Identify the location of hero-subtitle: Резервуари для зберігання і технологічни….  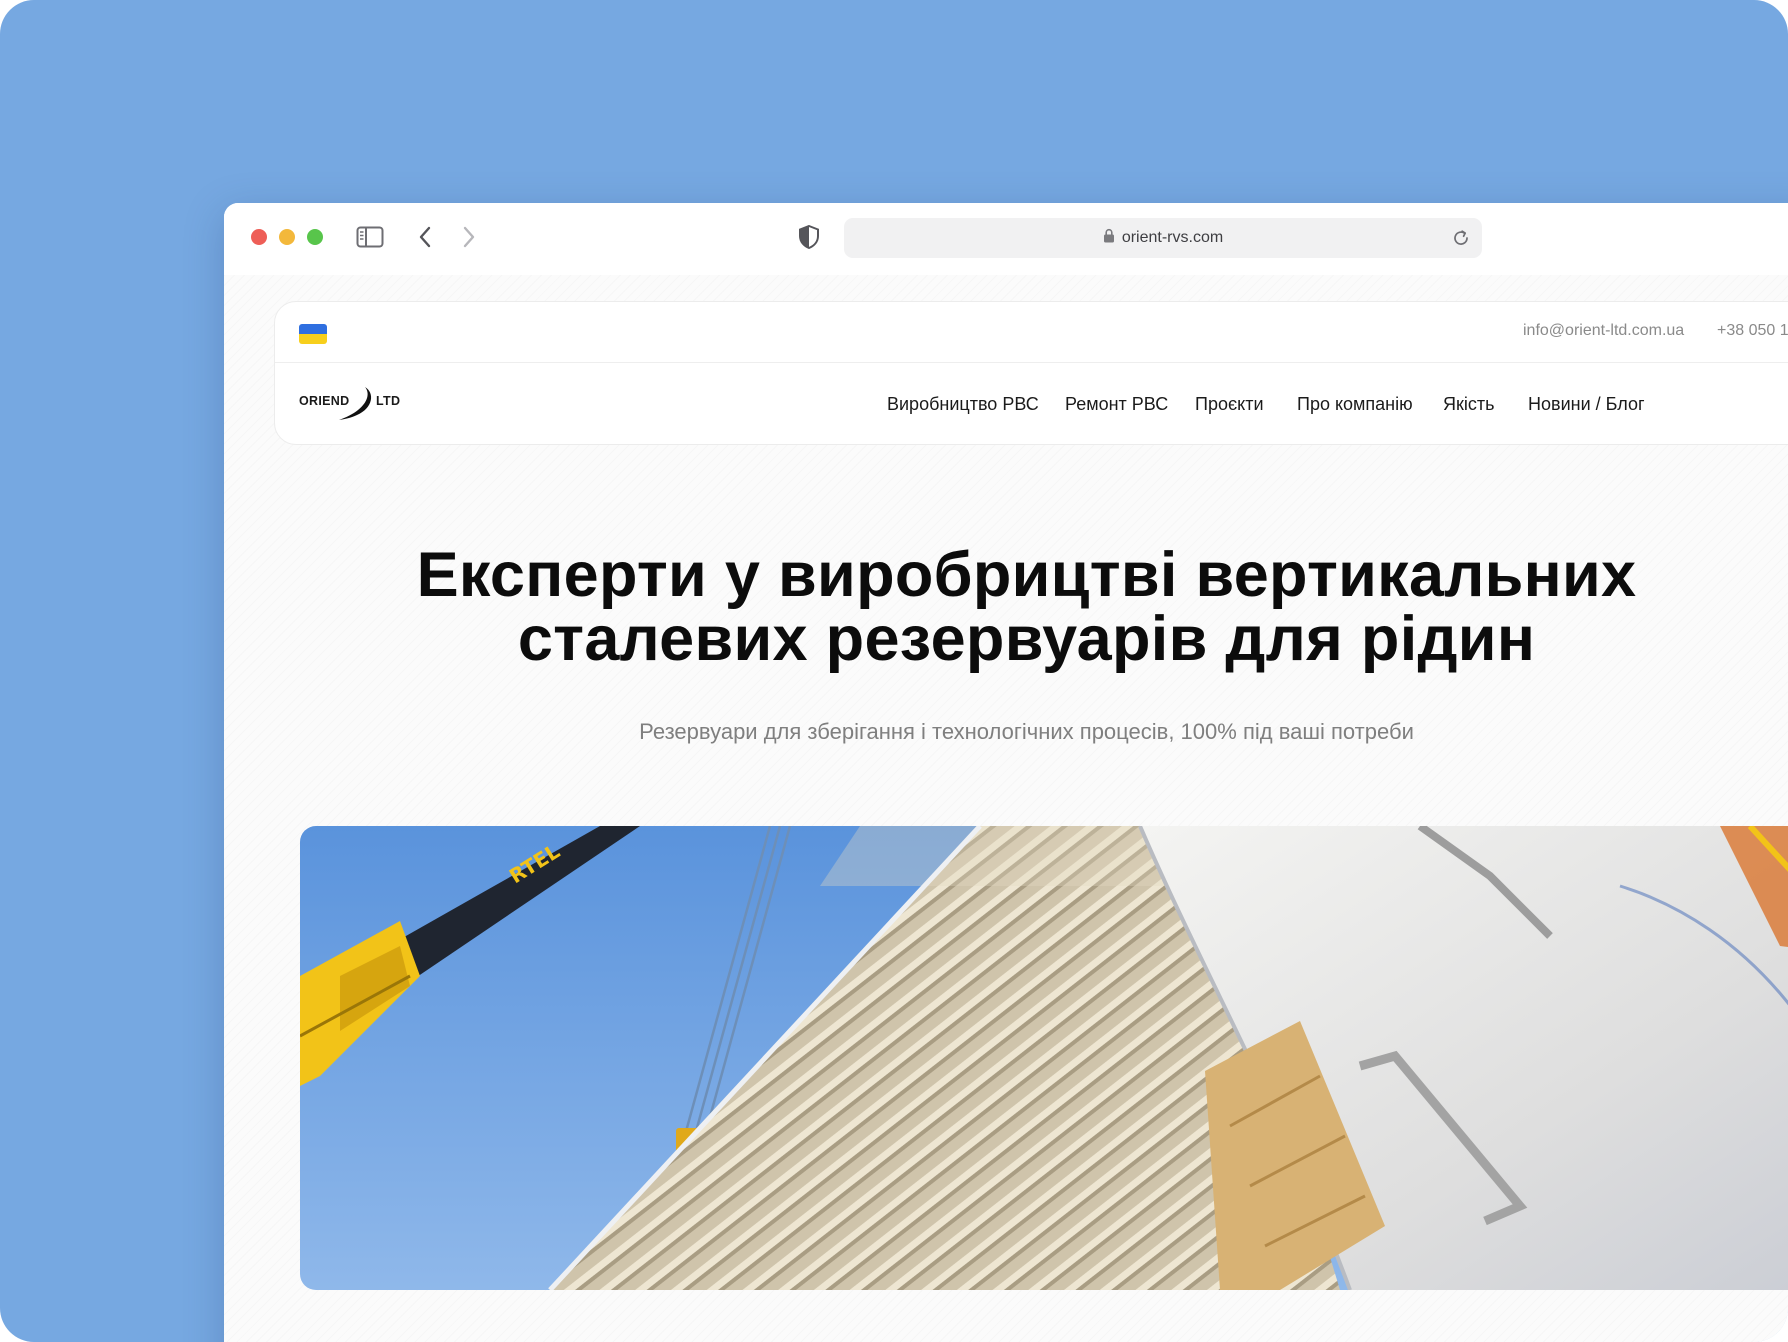
(1026, 731).